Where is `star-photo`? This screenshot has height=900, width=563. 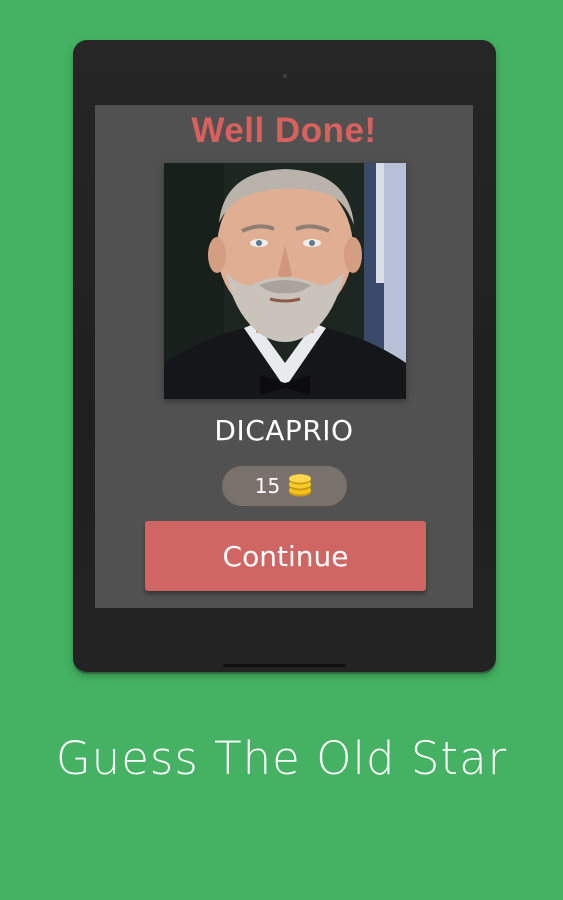
star-photo is located at coordinates (285, 281).